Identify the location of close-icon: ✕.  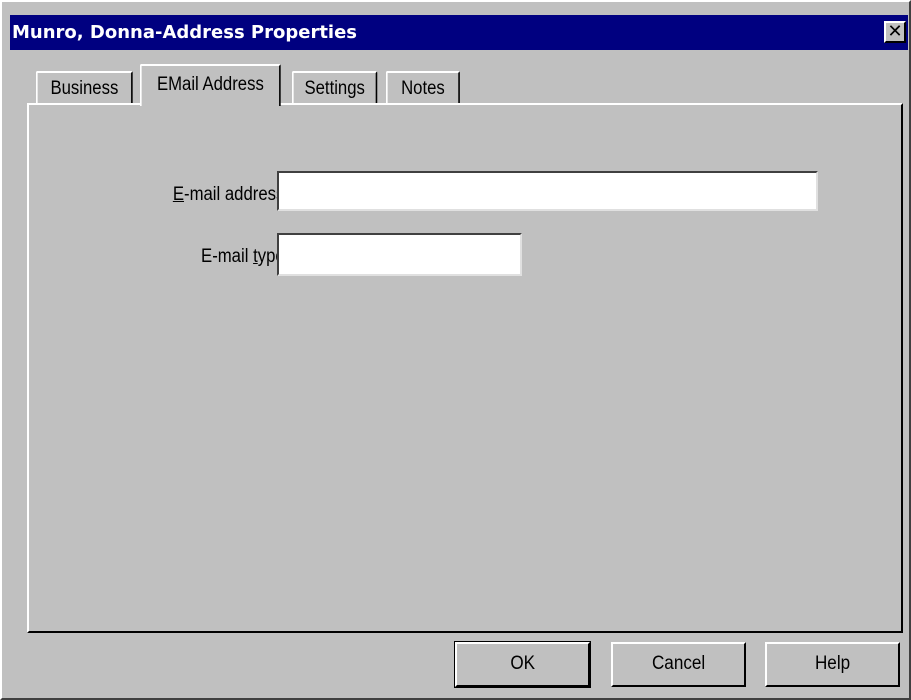
(895, 31).